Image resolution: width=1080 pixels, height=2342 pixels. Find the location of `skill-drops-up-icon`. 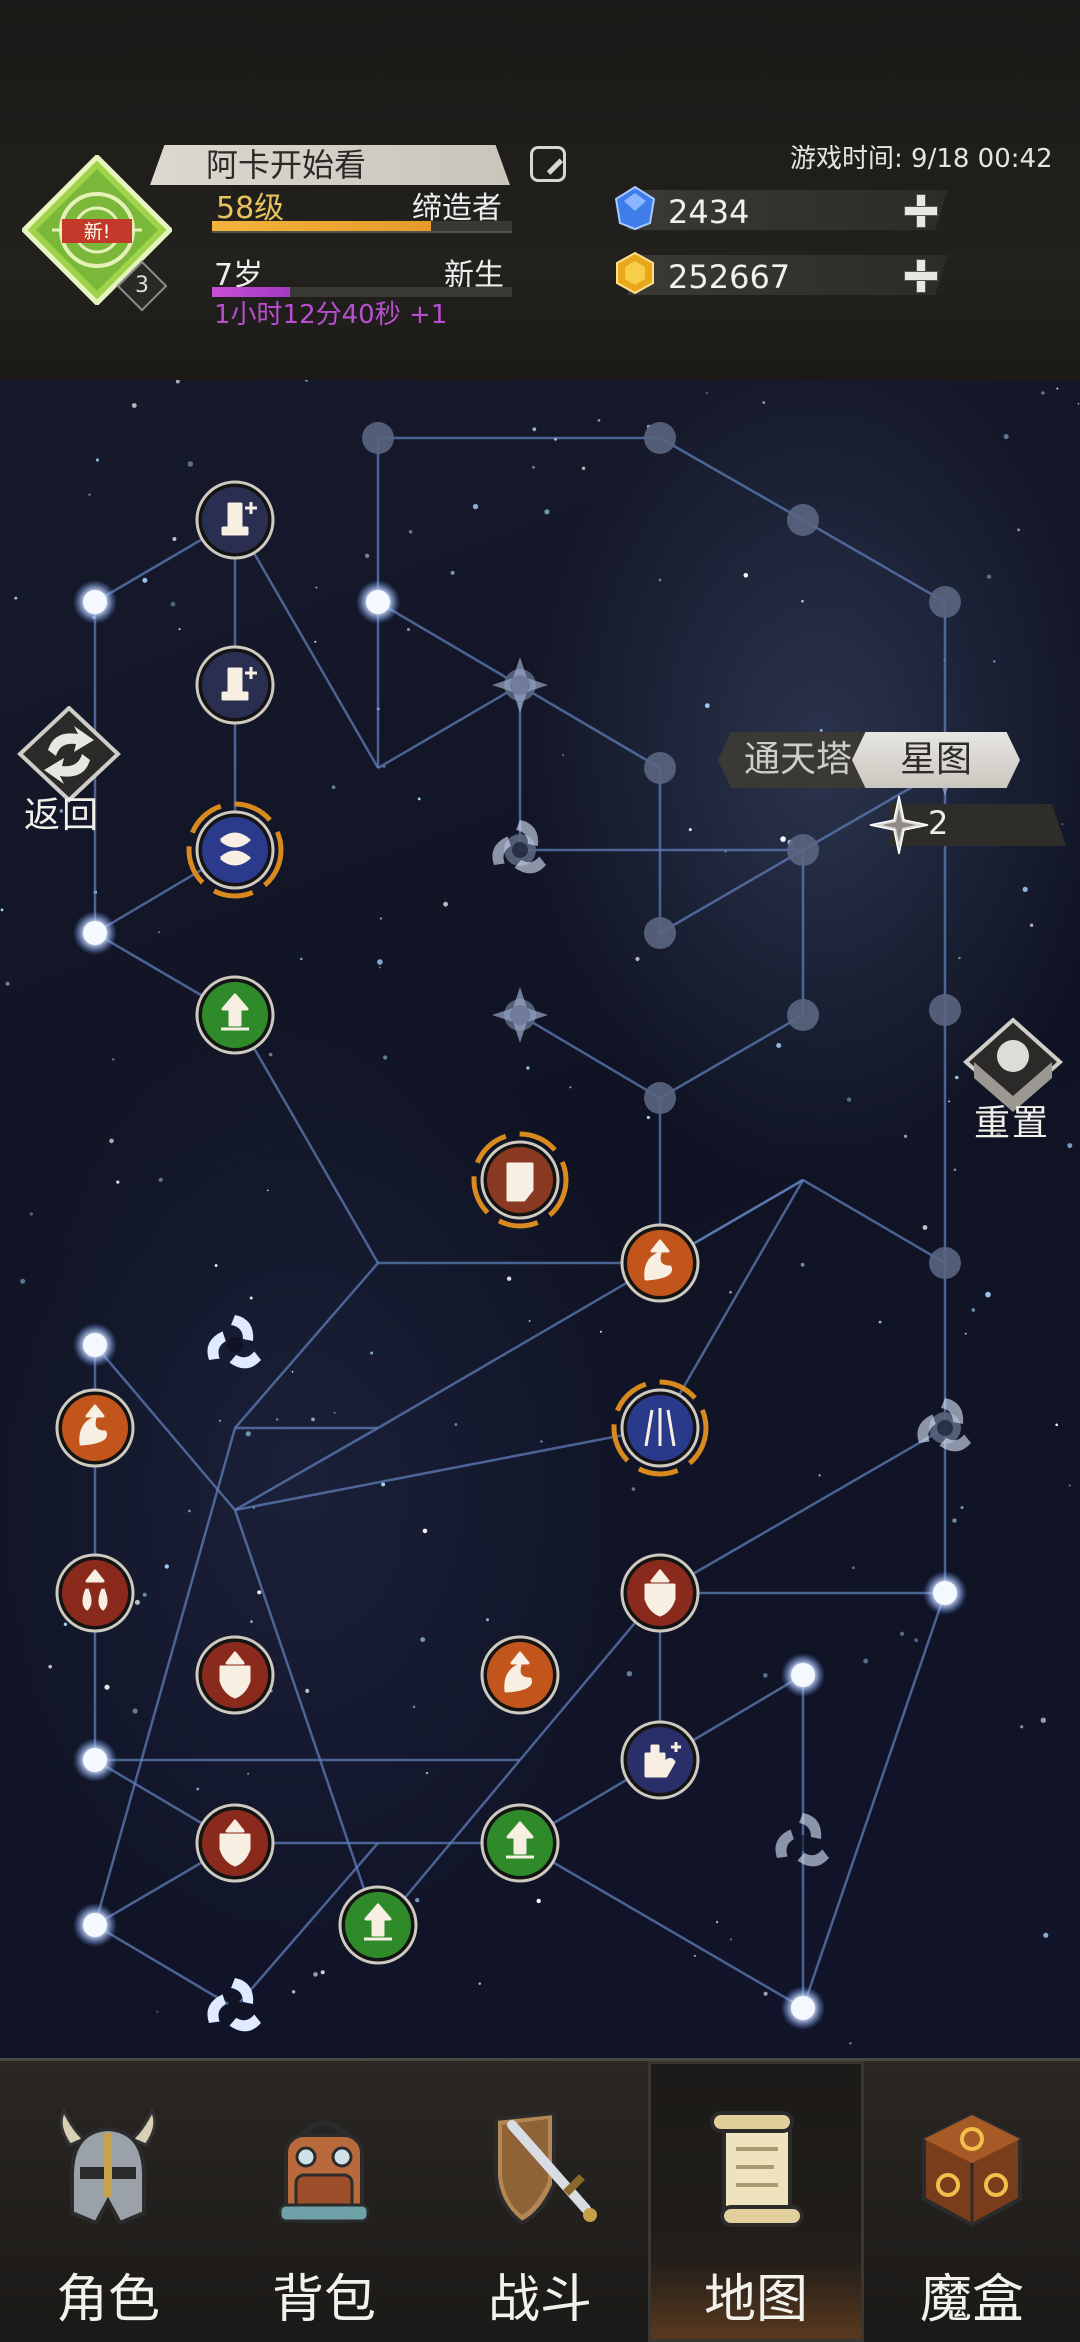

skill-drops-up-icon is located at coordinates (95, 1593).